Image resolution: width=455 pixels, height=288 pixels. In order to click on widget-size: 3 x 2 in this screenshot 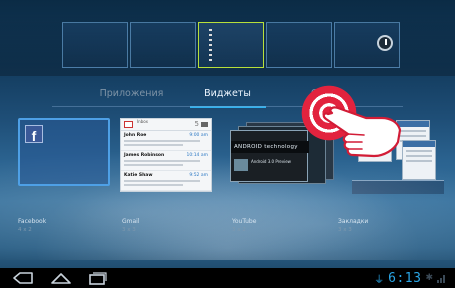, I will do `click(239, 230)`.